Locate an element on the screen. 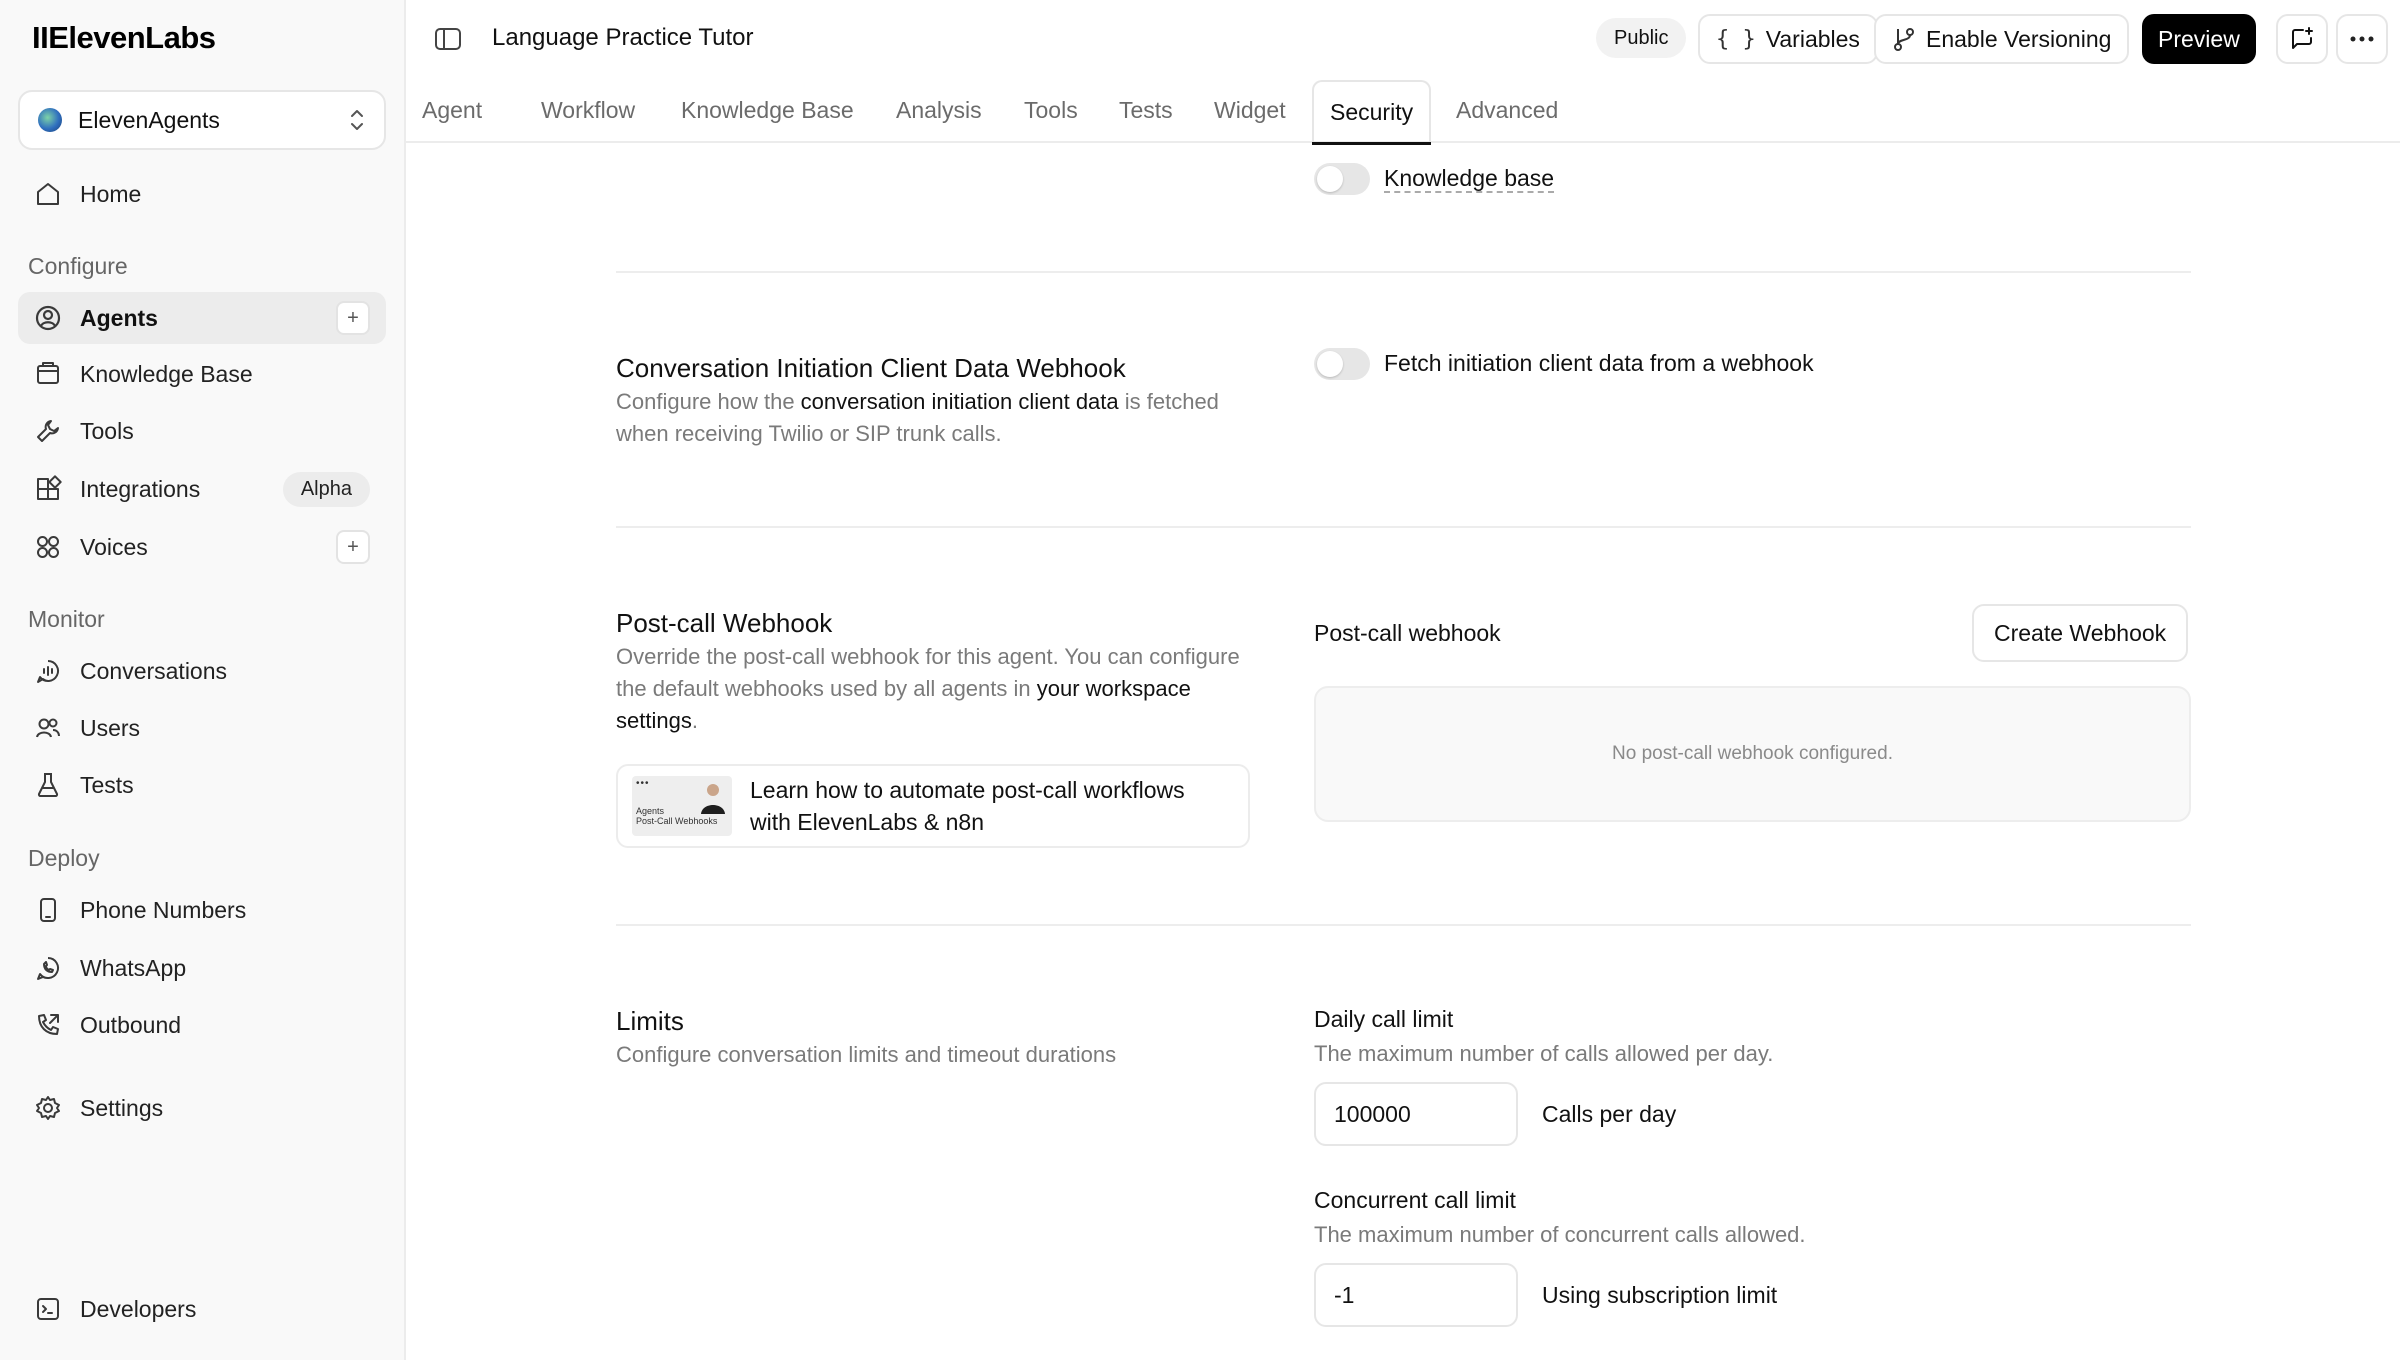  variables-button: { } Variables is located at coordinates (1788, 39).